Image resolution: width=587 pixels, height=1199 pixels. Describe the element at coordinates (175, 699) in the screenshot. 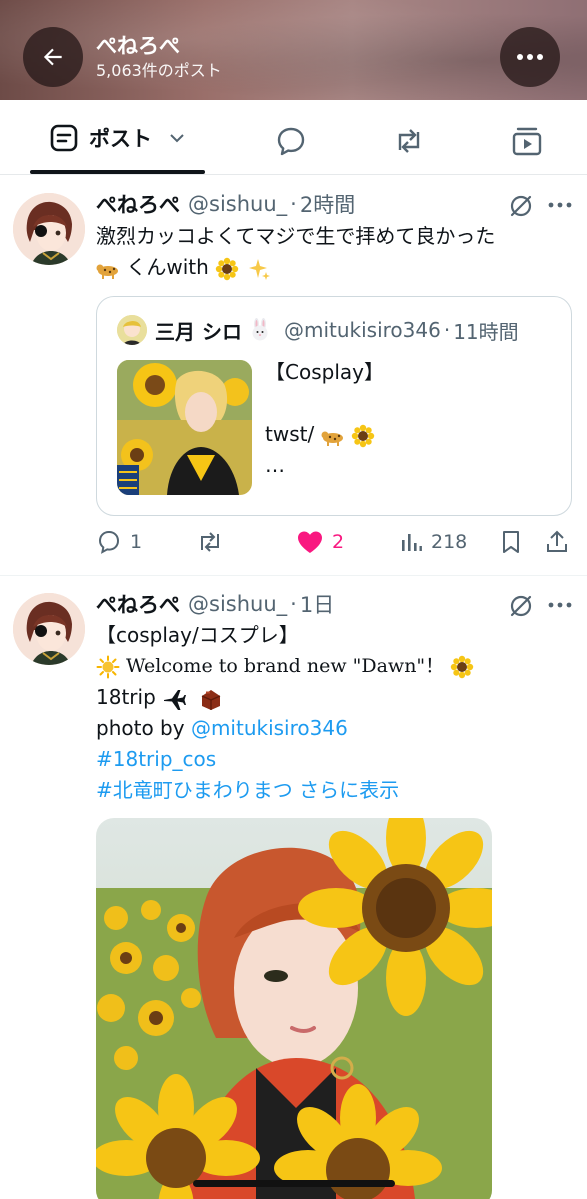

I see `airplane-emoji-icon` at that location.